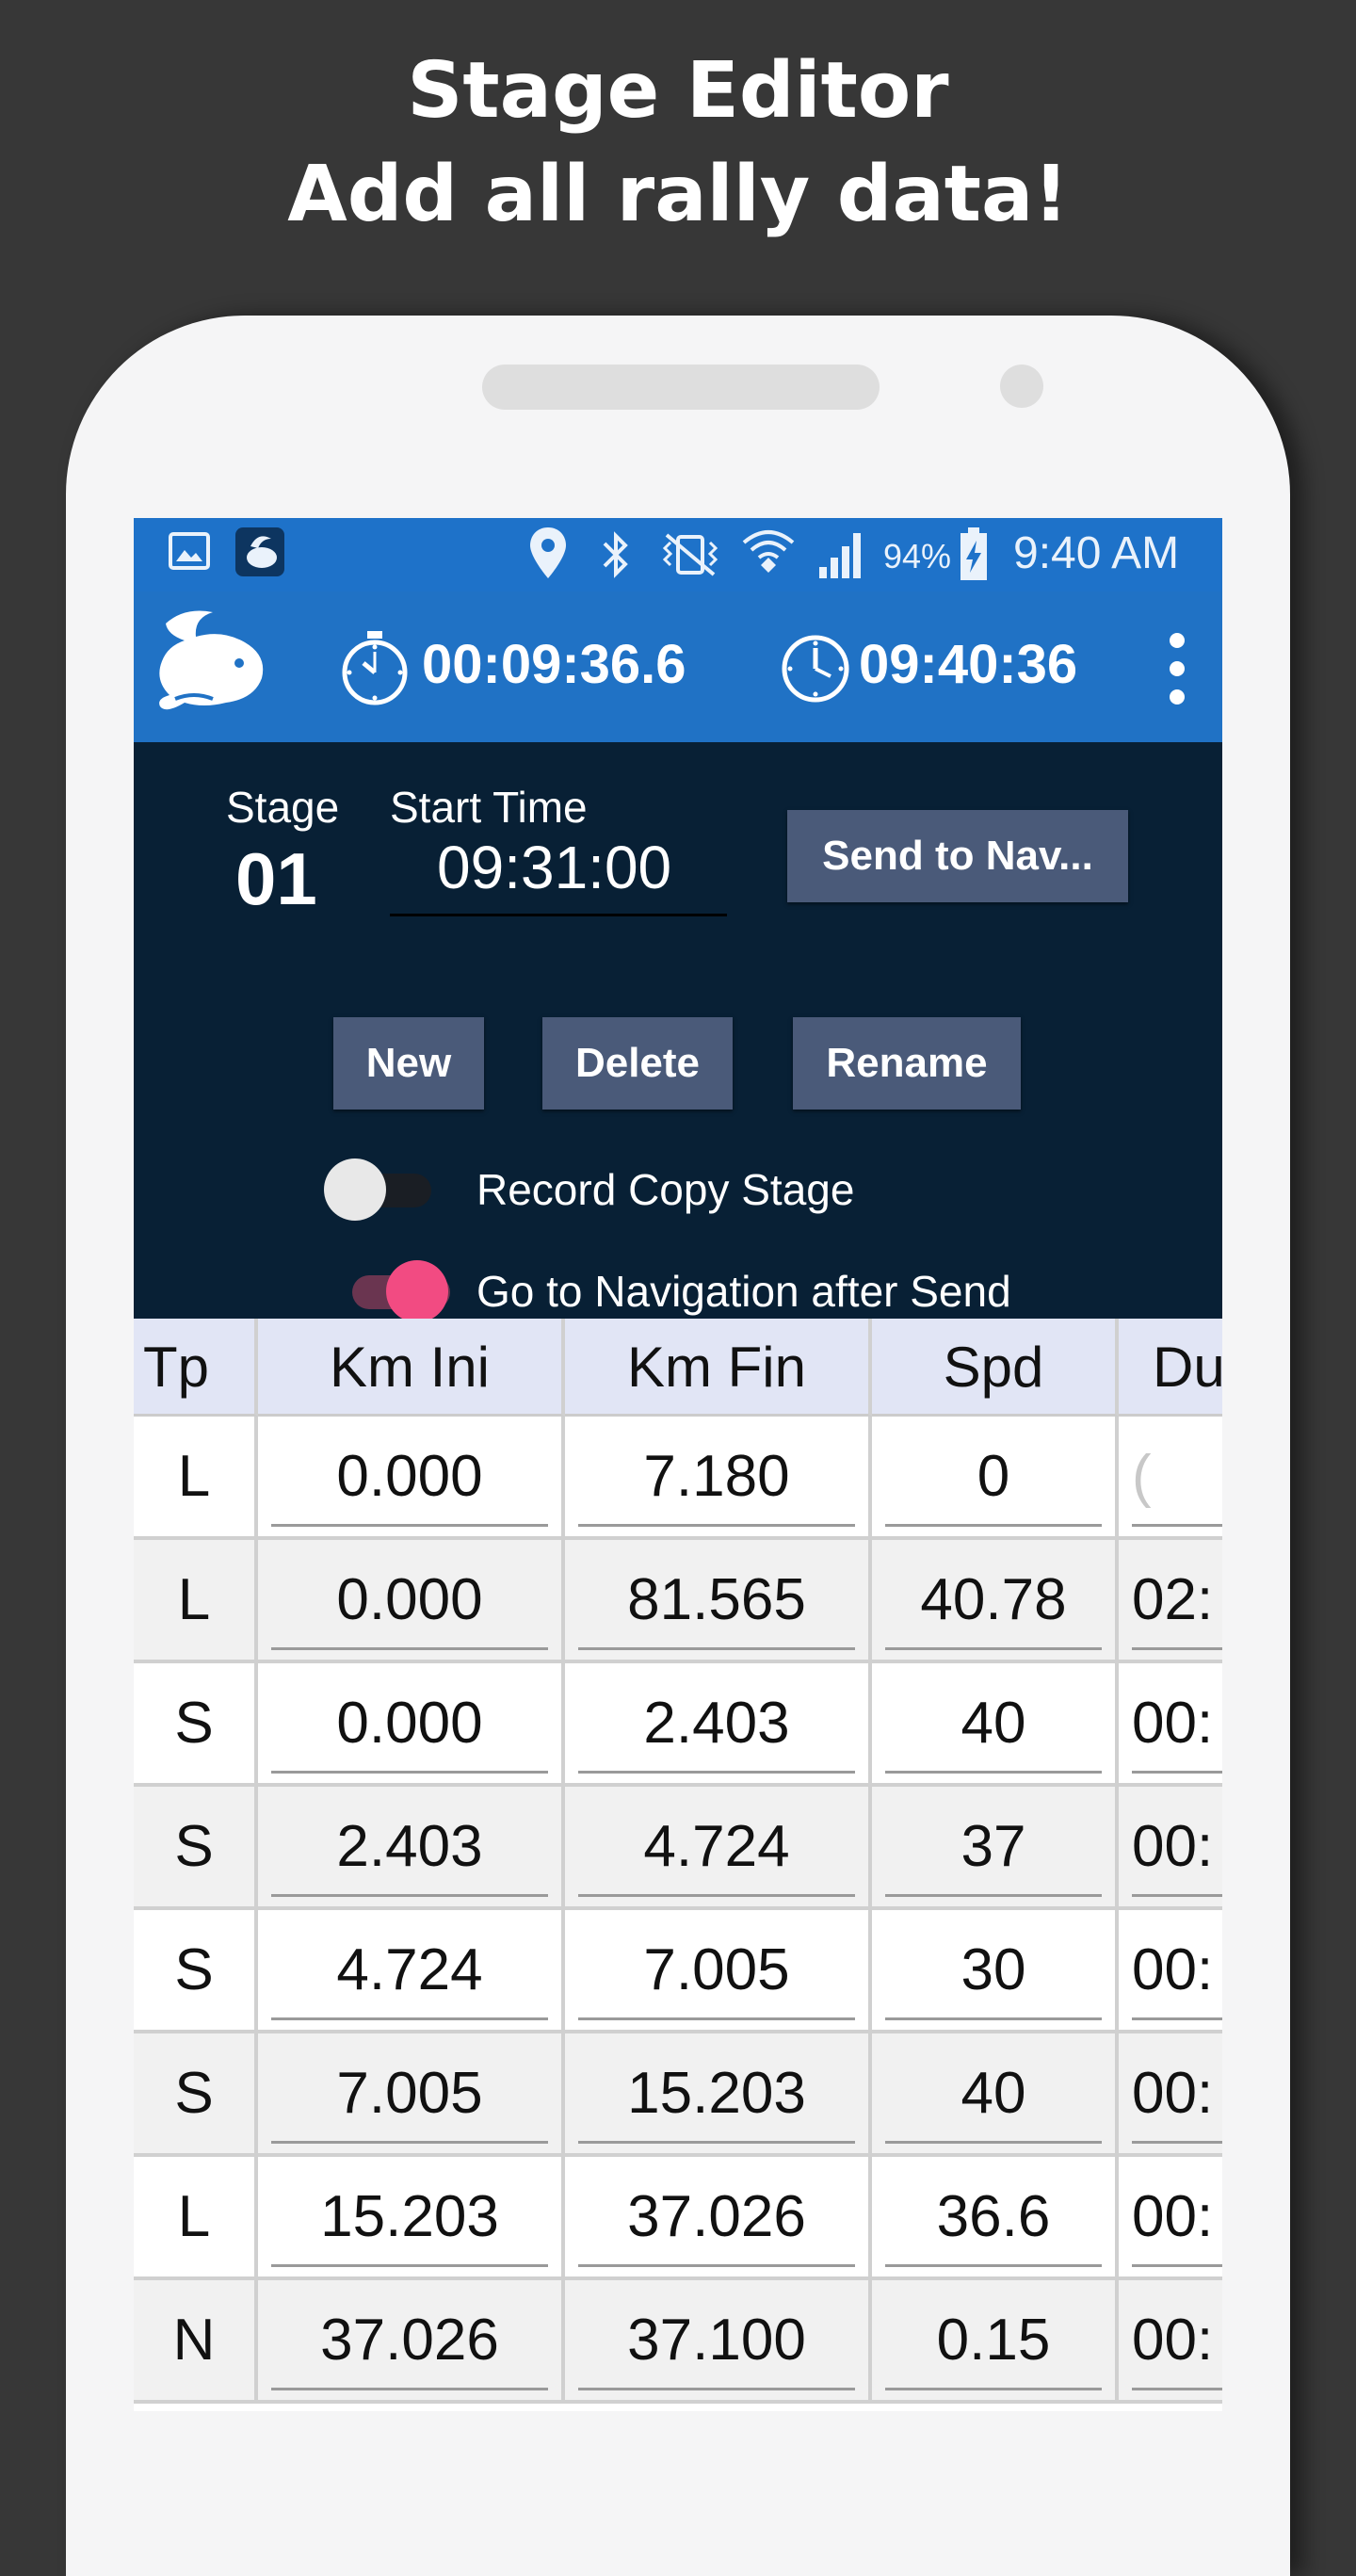  Describe the element at coordinates (719, 1970) in the screenshot. I see `cell-km-fin: 7.005` at that location.